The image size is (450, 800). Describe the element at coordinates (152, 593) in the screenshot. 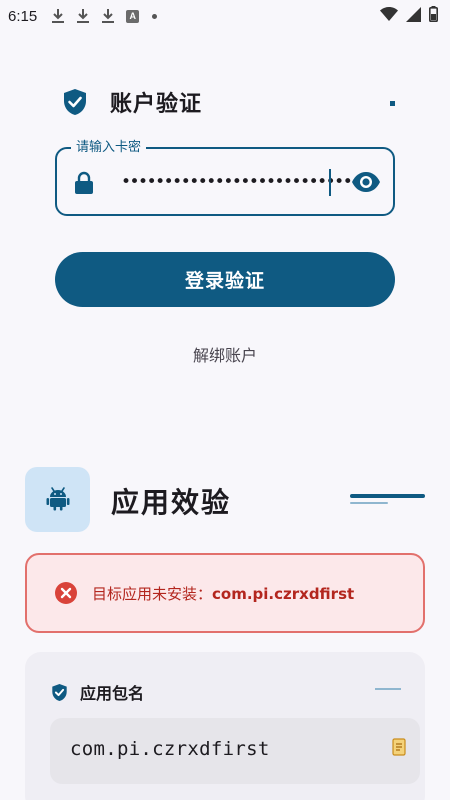

I see `error-prefix: 目标应用未安装：` at that location.